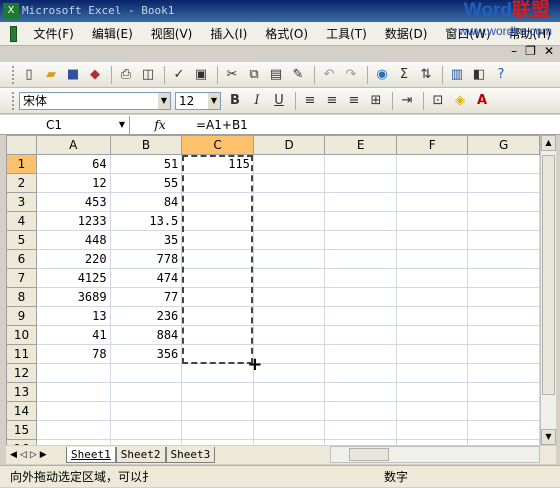 The width and height of the screenshot is (560, 488). I want to click on hyperlink-icon: ◉, so click(382, 75).